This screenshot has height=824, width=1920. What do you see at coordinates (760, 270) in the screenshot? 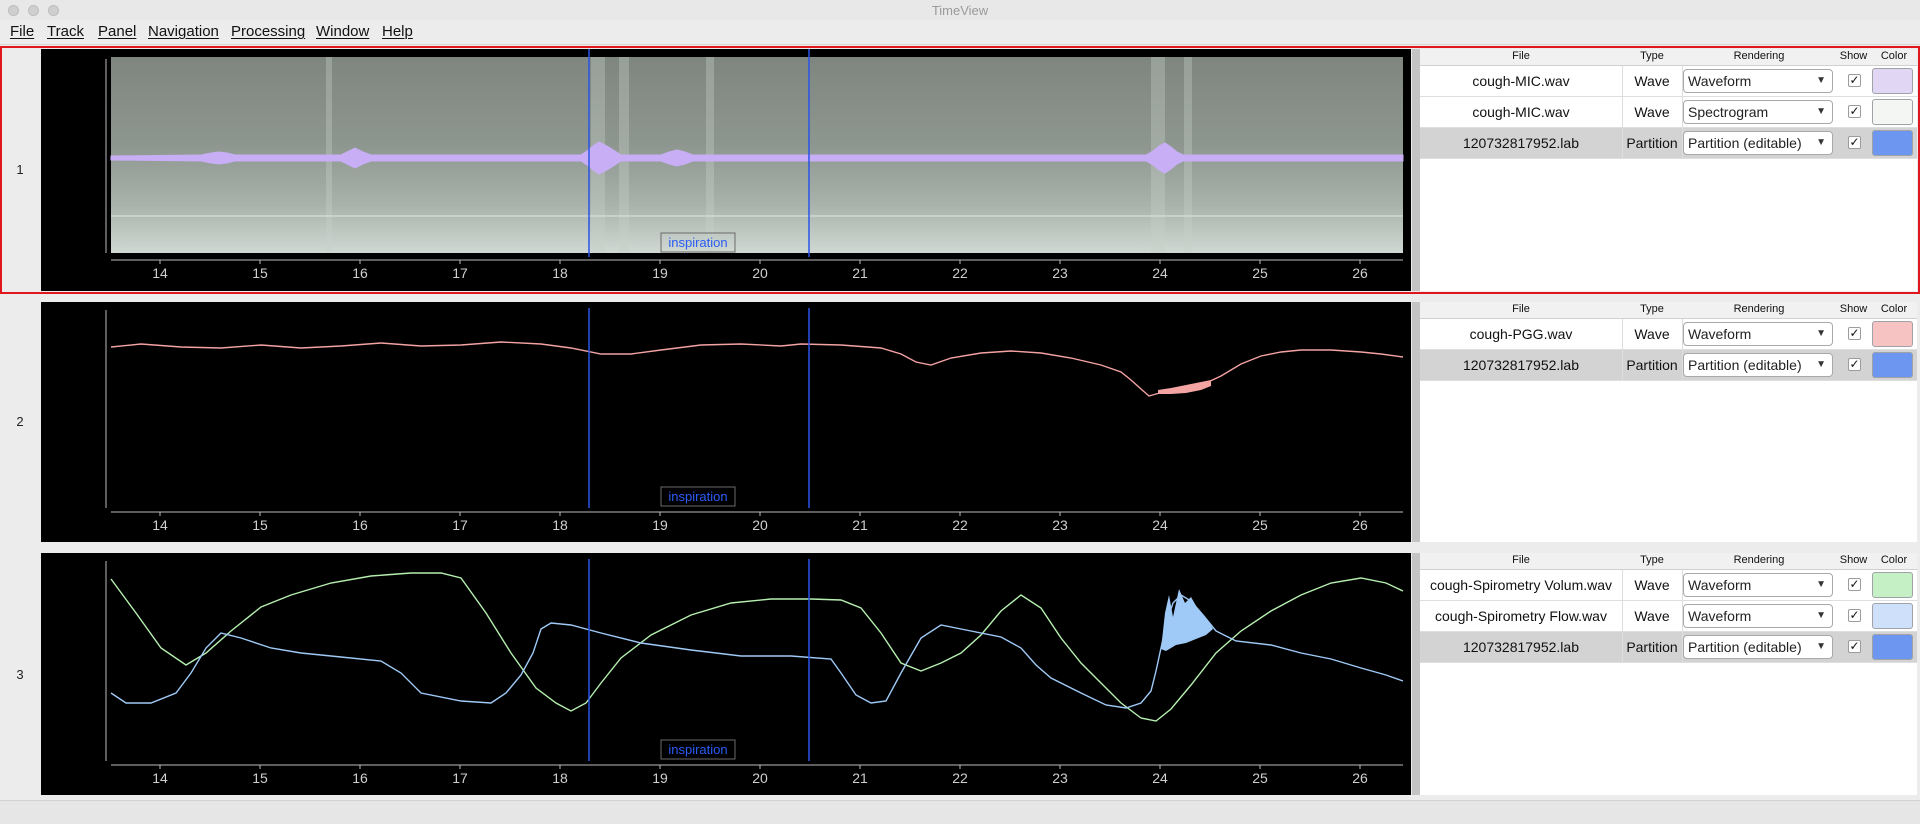
I see `x-axis-ticks: 14 15 16 17 18 19 20 21 22 23 24 25 26` at bounding box center [760, 270].